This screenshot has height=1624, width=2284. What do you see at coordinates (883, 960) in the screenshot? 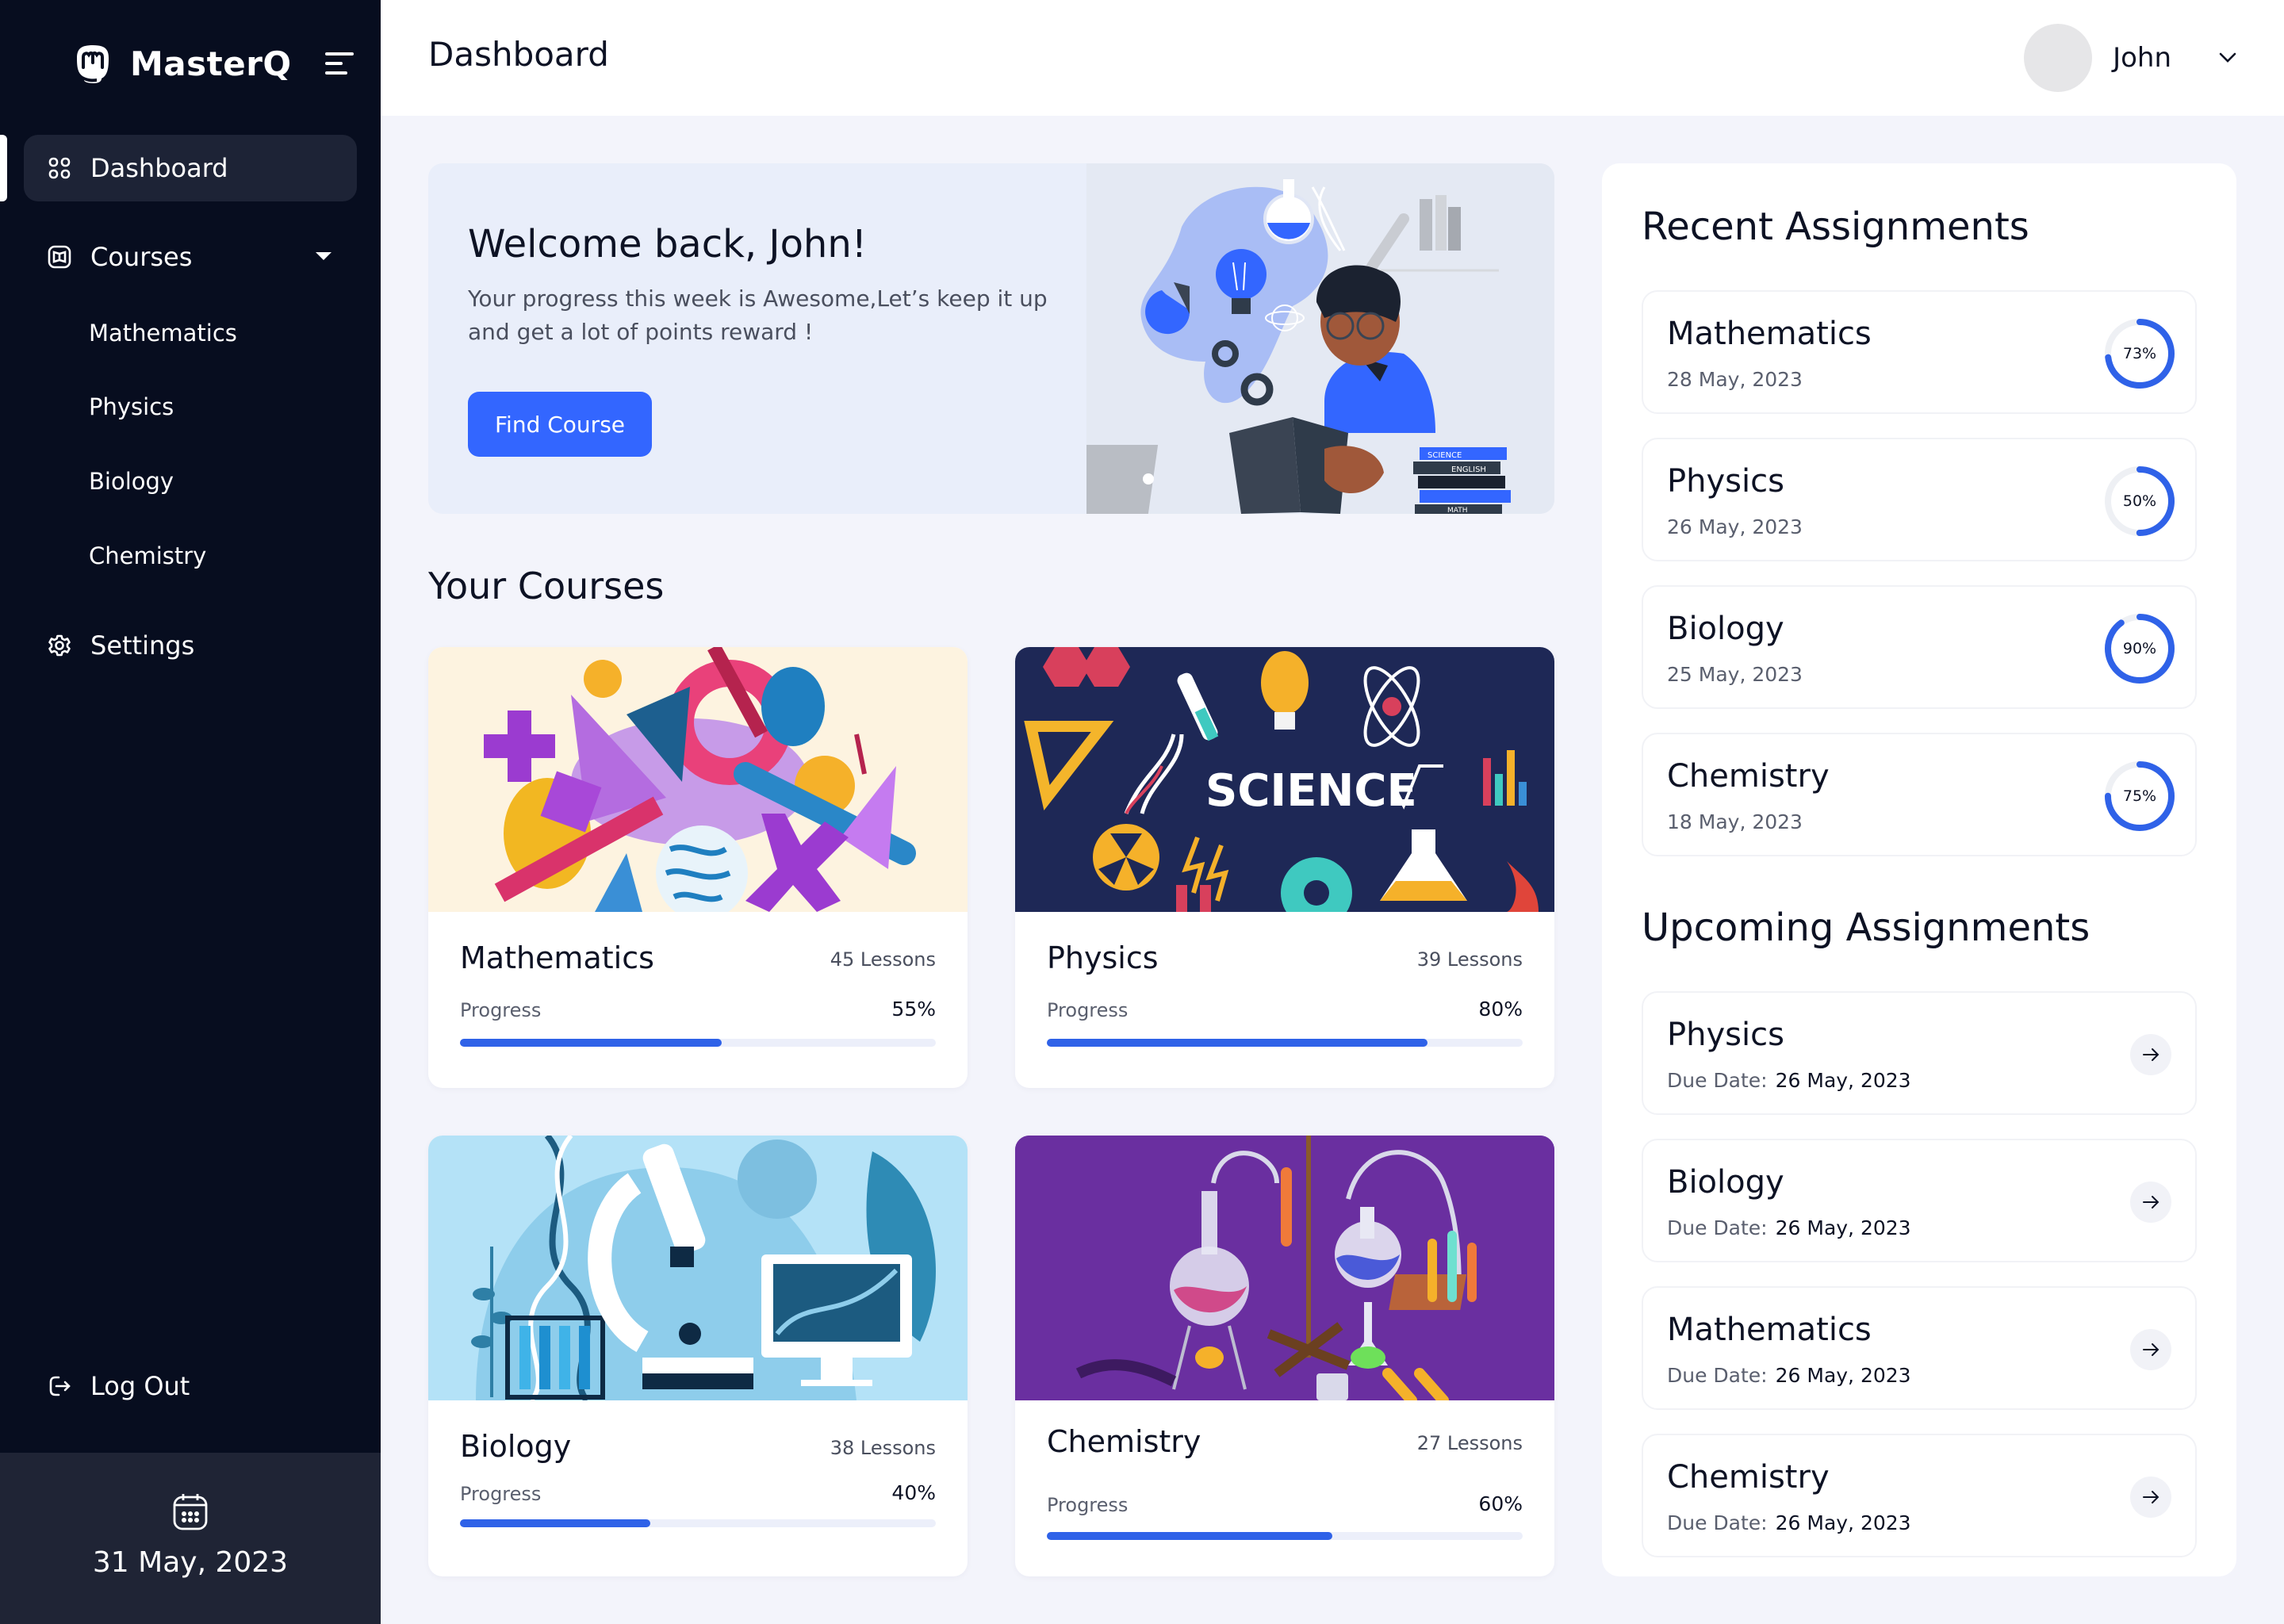
I see `course-lessons: 45 Lessons` at bounding box center [883, 960].